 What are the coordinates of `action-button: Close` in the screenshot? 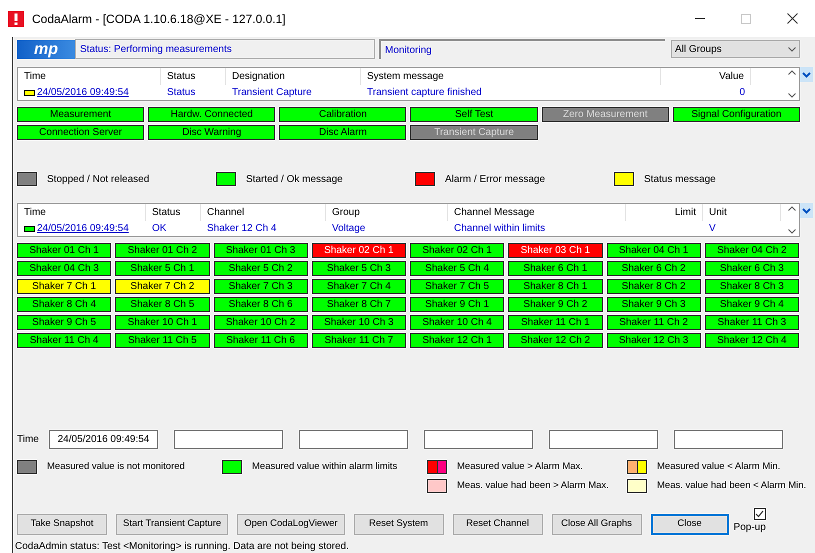 It's located at (689, 524).